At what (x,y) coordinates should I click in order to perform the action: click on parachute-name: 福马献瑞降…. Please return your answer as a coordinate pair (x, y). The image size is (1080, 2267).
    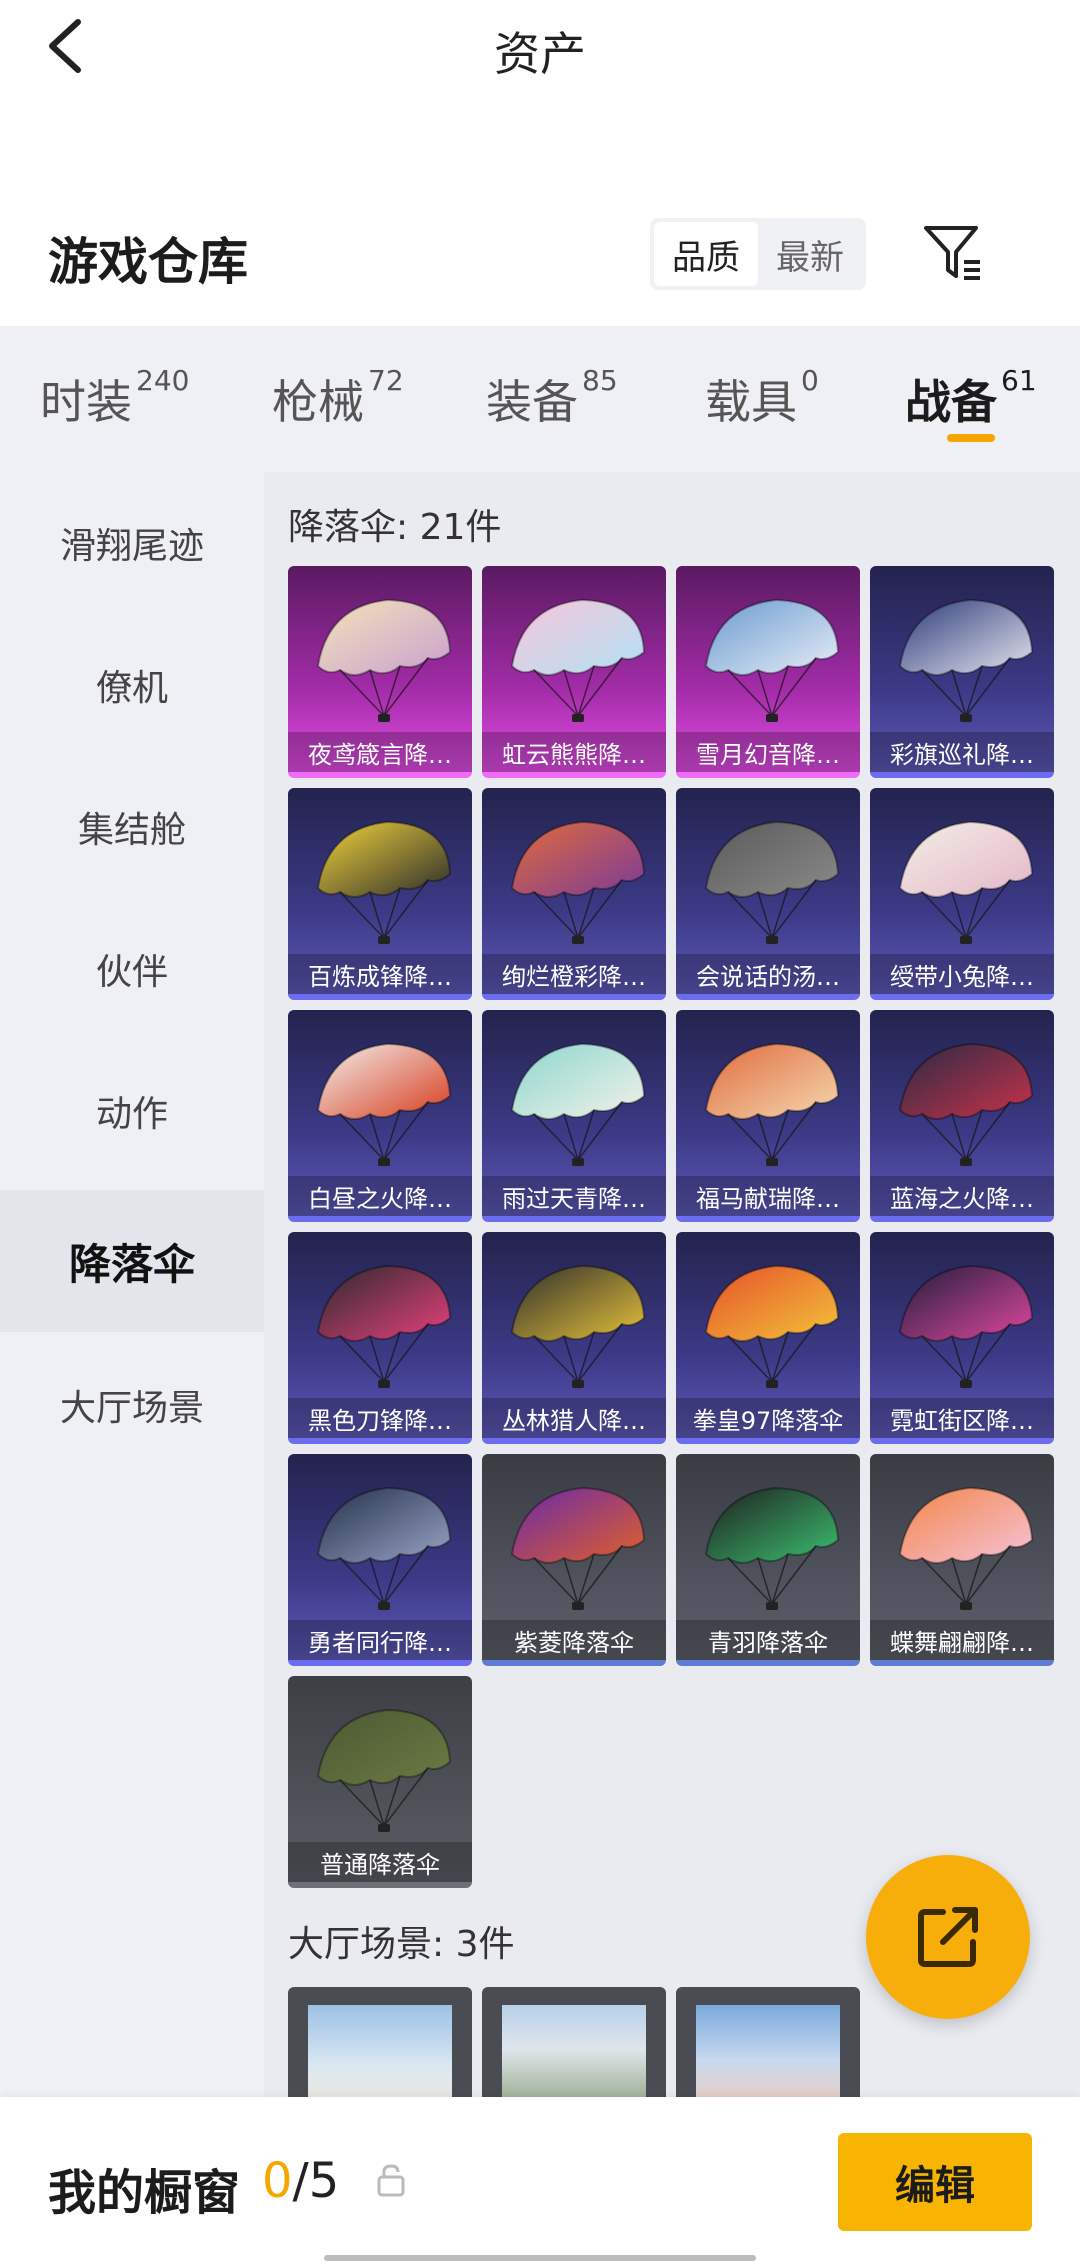
    Looking at the image, I should click on (768, 1196).